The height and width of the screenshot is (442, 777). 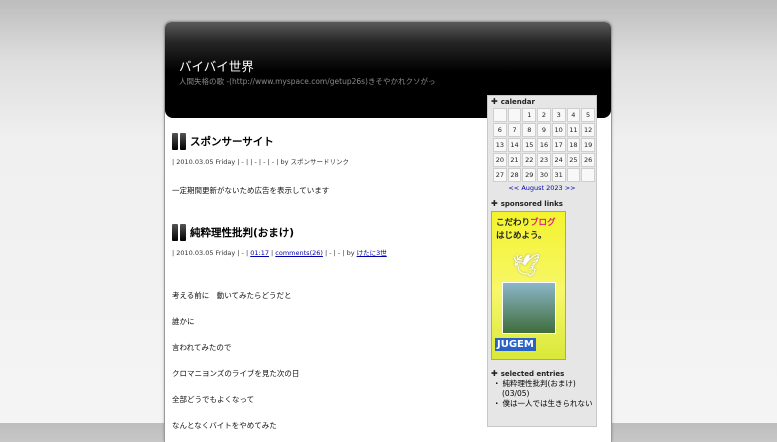 I want to click on permalink-link: 01:17, so click(x=259, y=253).